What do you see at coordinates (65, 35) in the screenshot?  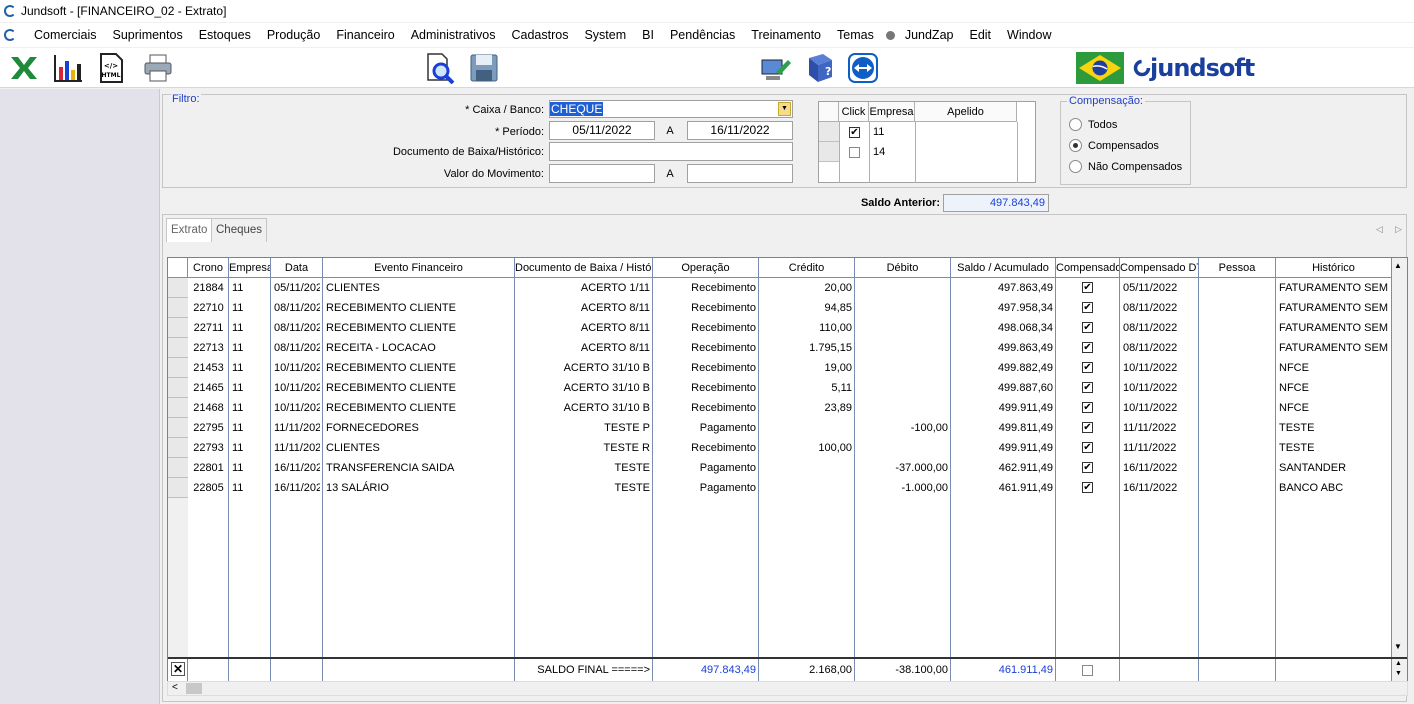 I see `menu-comerciais: Comerciais` at bounding box center [65, 35].